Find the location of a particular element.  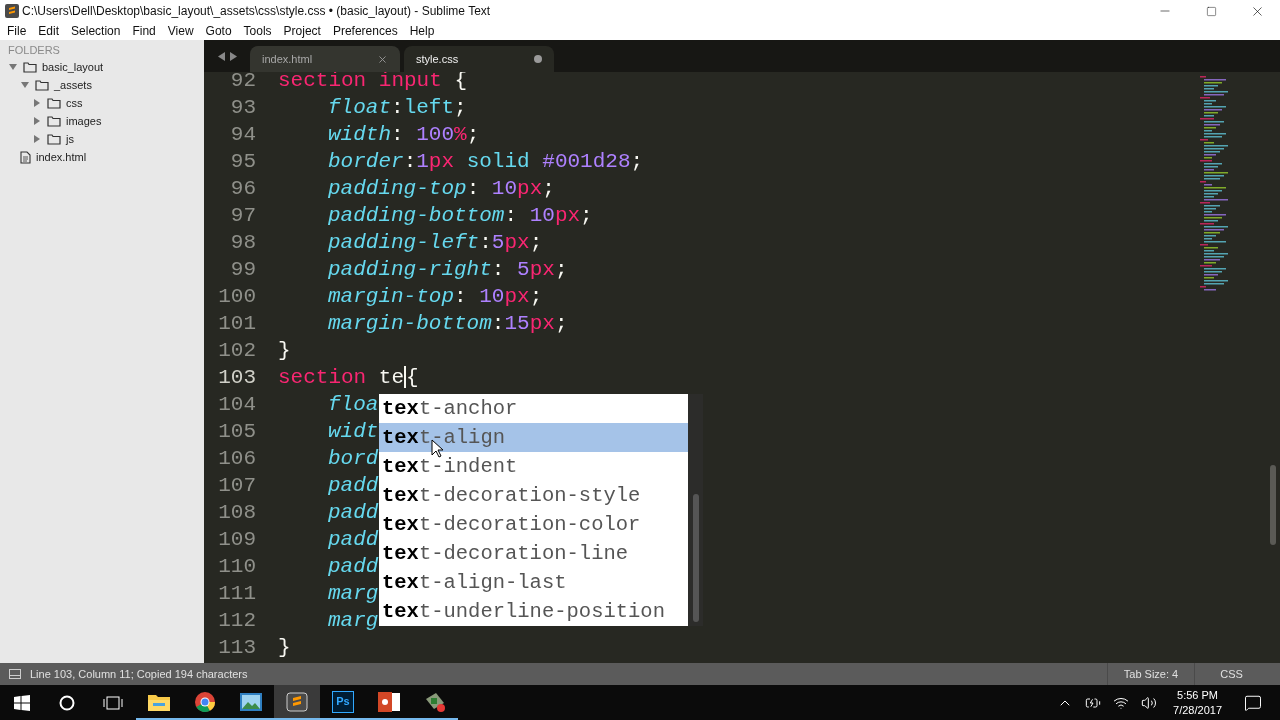

tab-label: index.html is located at coordinates (287, 59).